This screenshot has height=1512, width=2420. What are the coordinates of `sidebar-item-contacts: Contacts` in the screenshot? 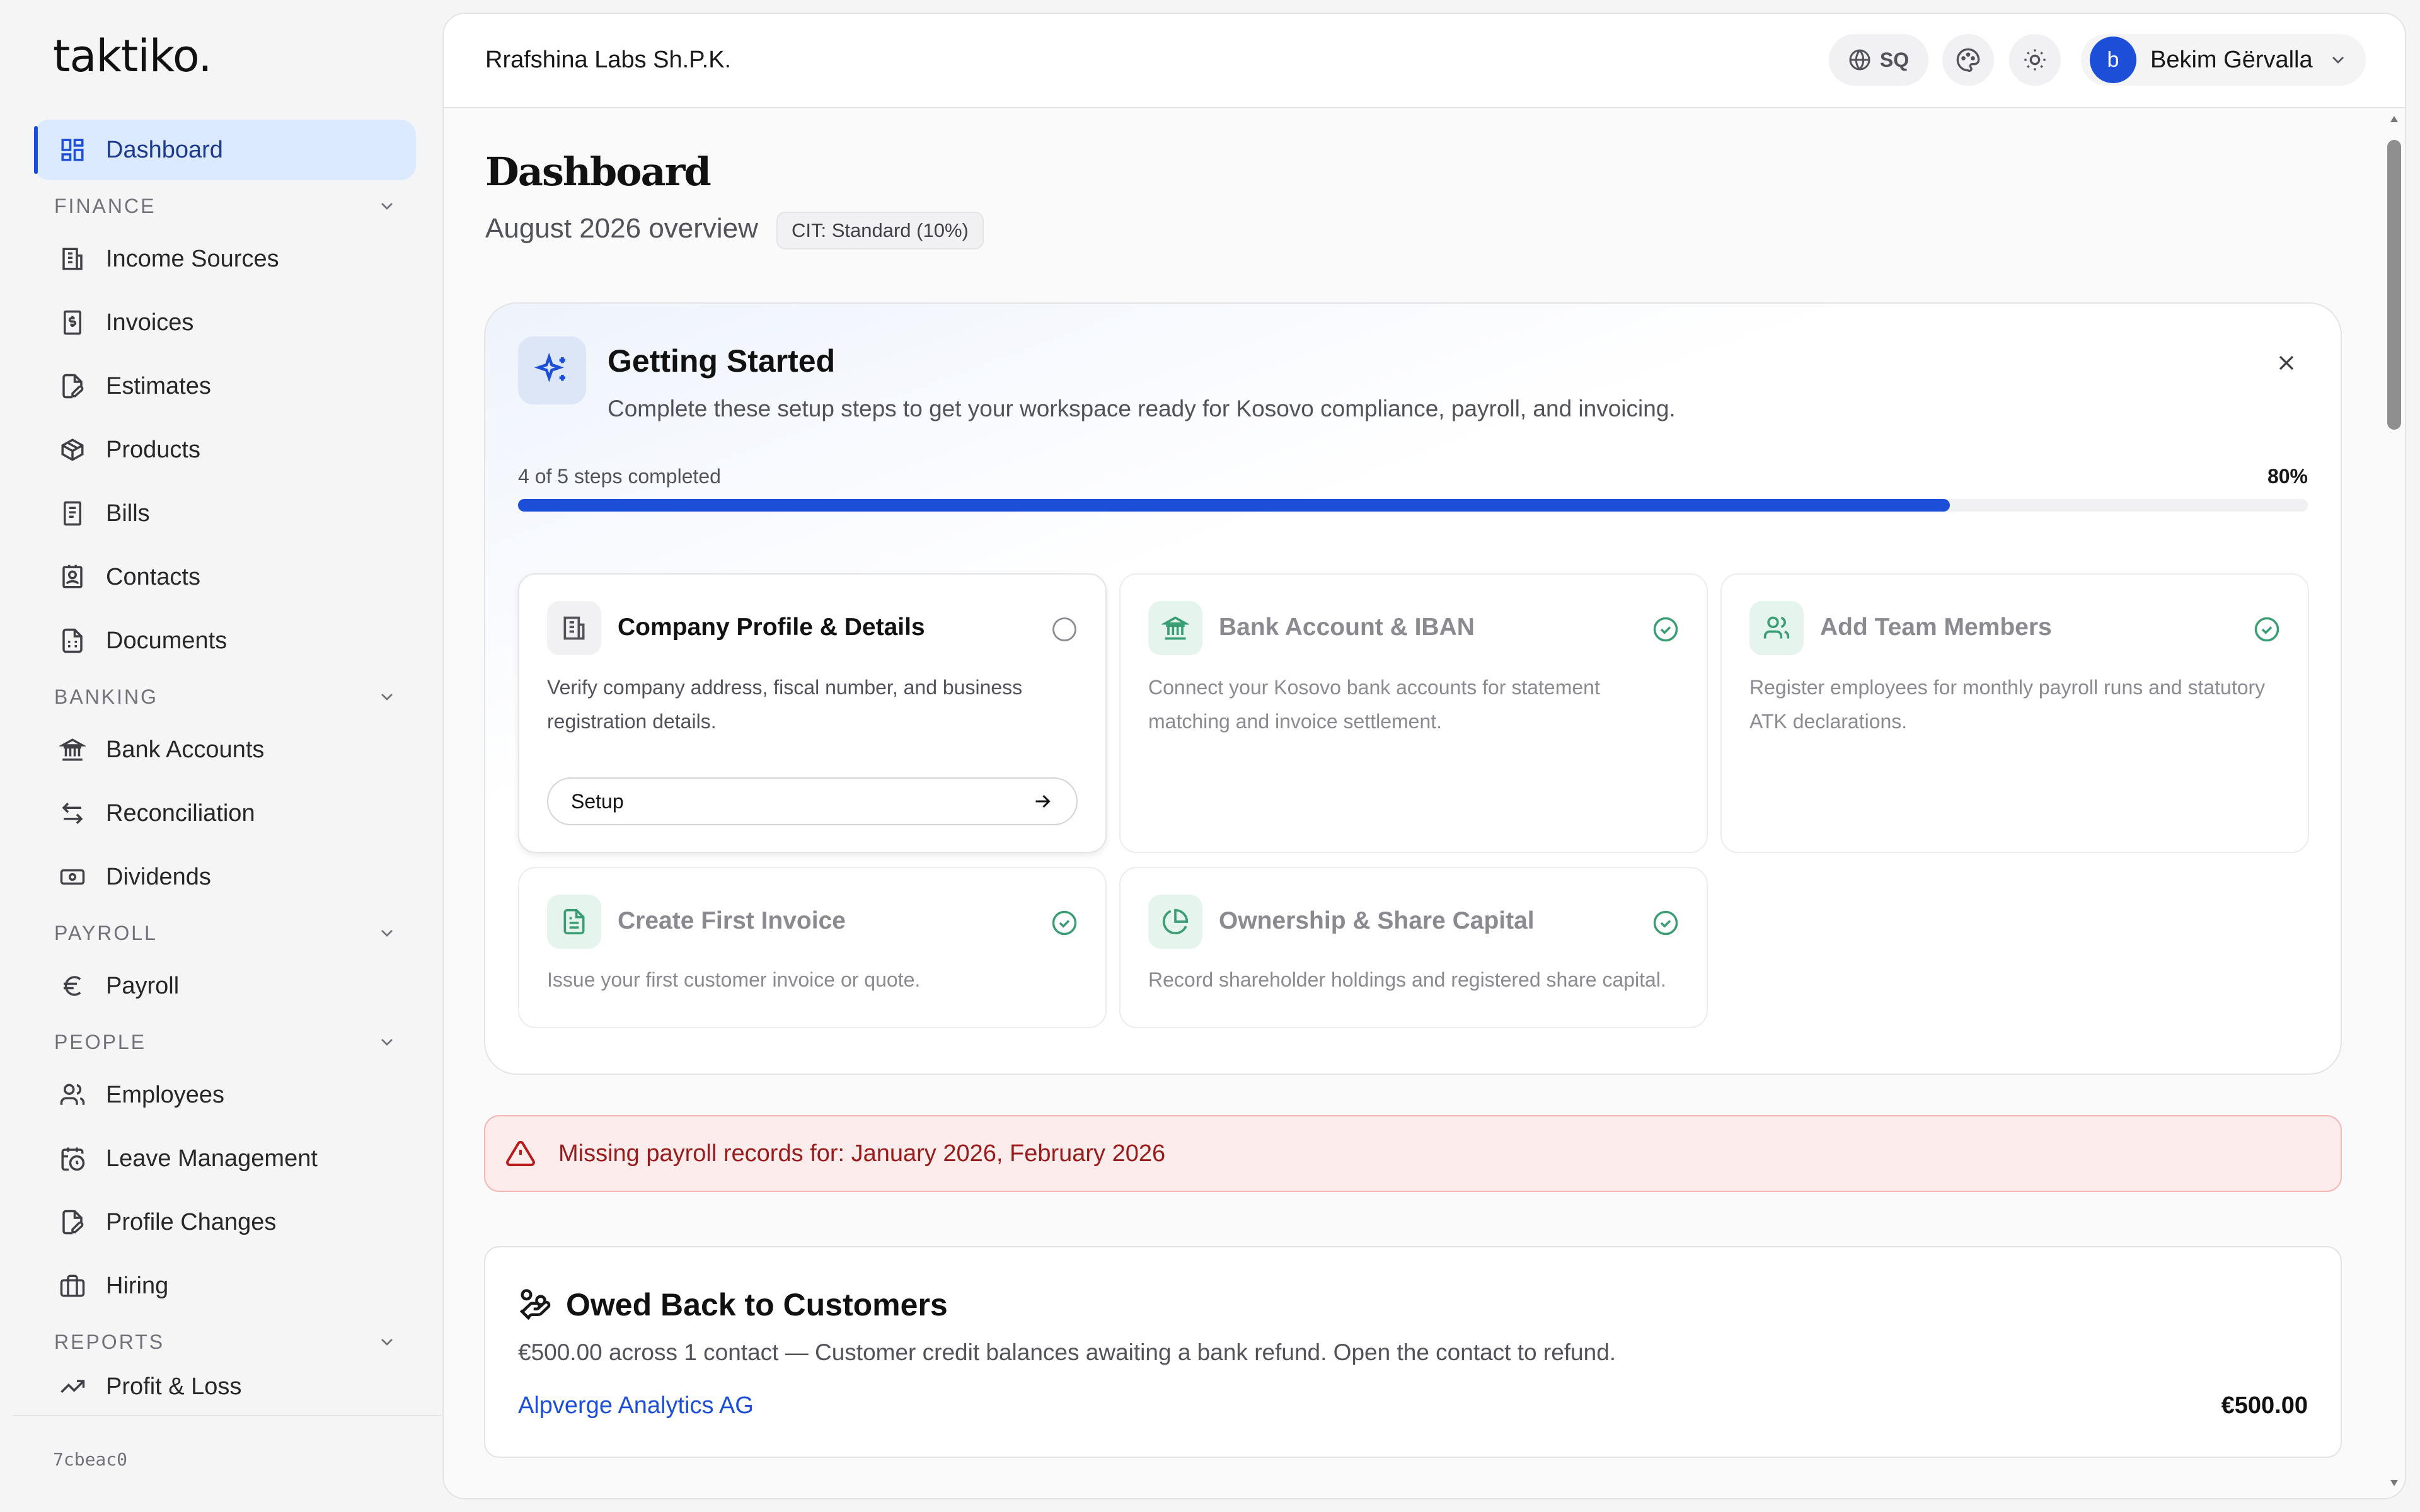 It's located at (225, 577).